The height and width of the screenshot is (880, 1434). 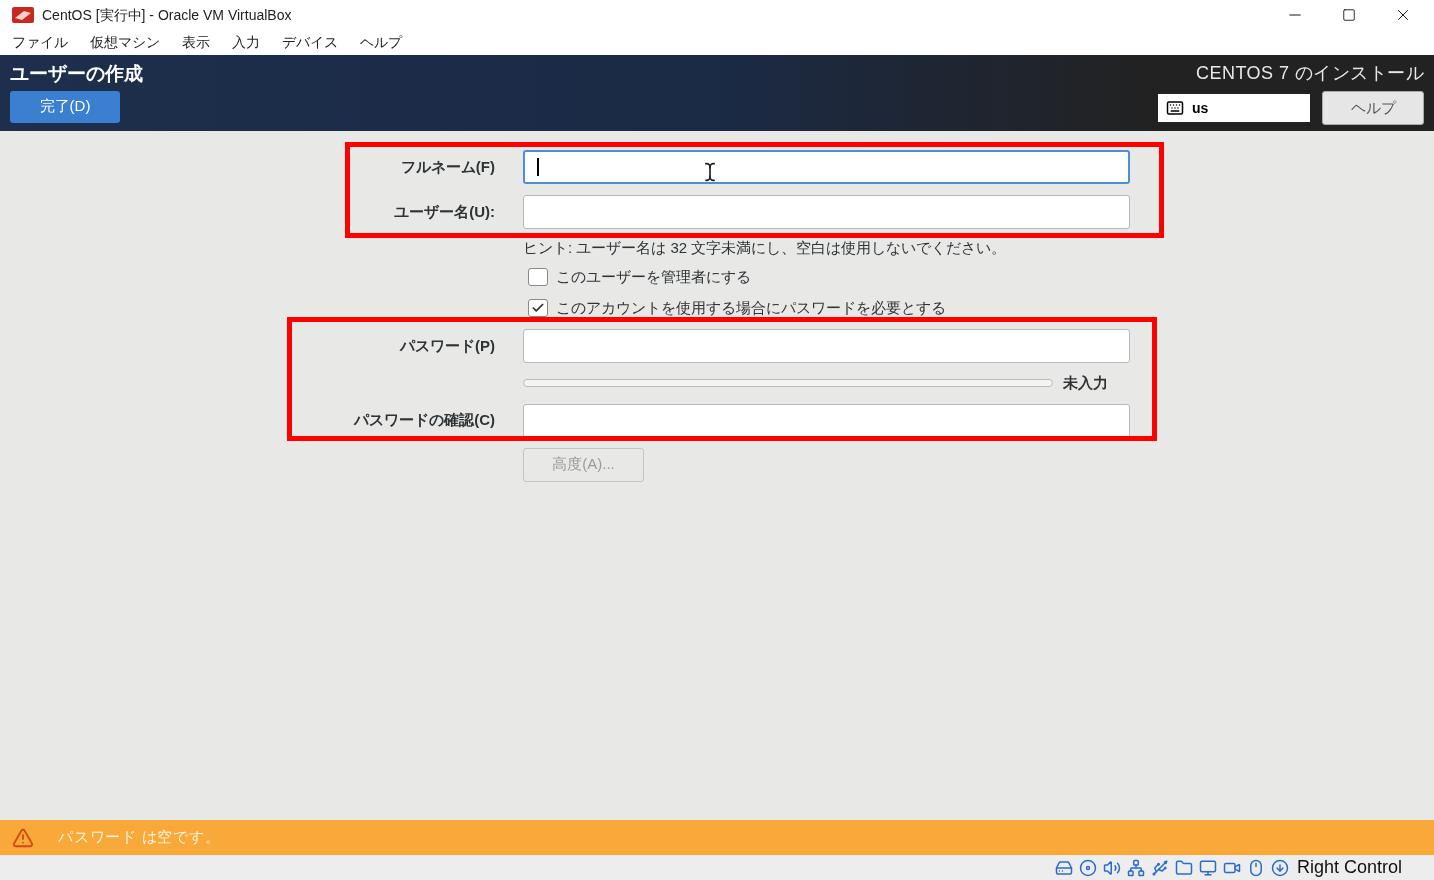 I want to click on menu-item: 入力, so click(x=246, y=42).